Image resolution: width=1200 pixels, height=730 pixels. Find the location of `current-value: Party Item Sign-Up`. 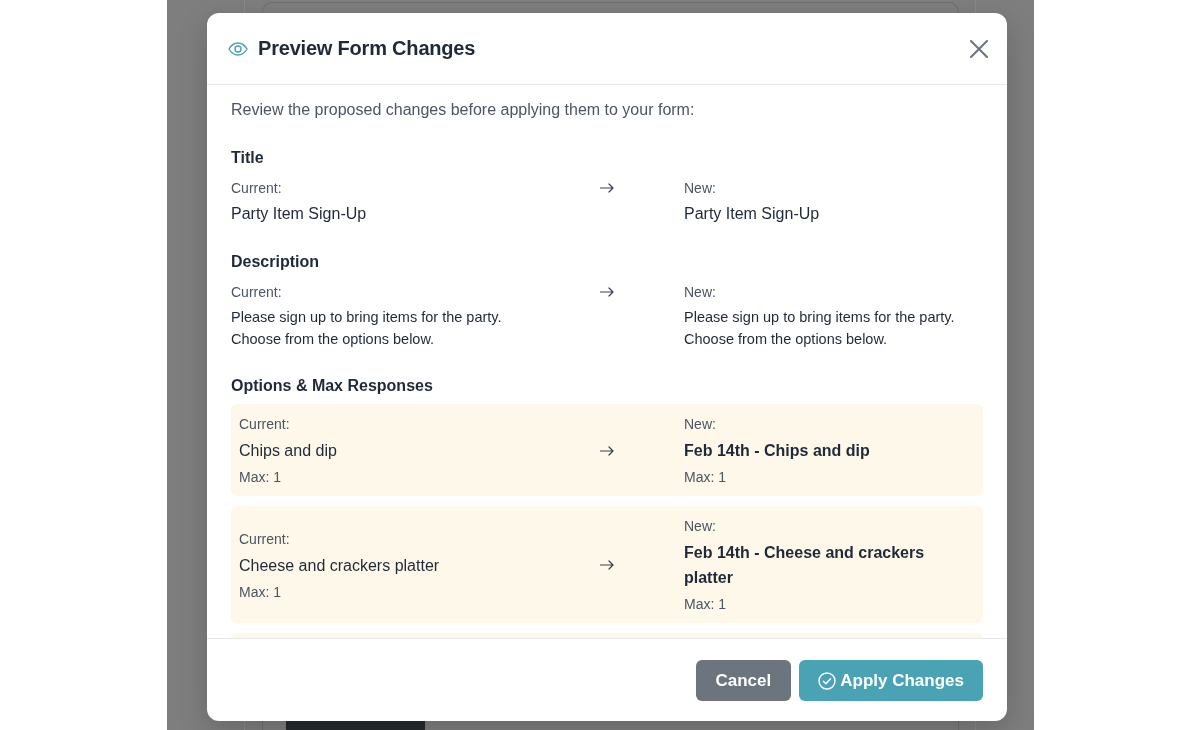

current-value: Party Item Sign-Up is located at coordinates (299, 214).